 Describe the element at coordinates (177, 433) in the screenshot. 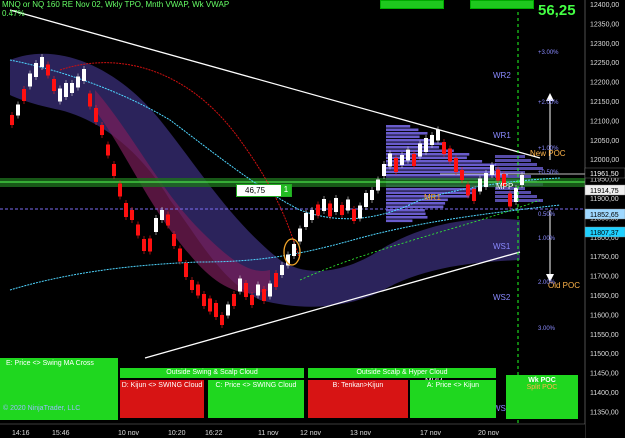

I see `time-tick: 10:20` at that location.